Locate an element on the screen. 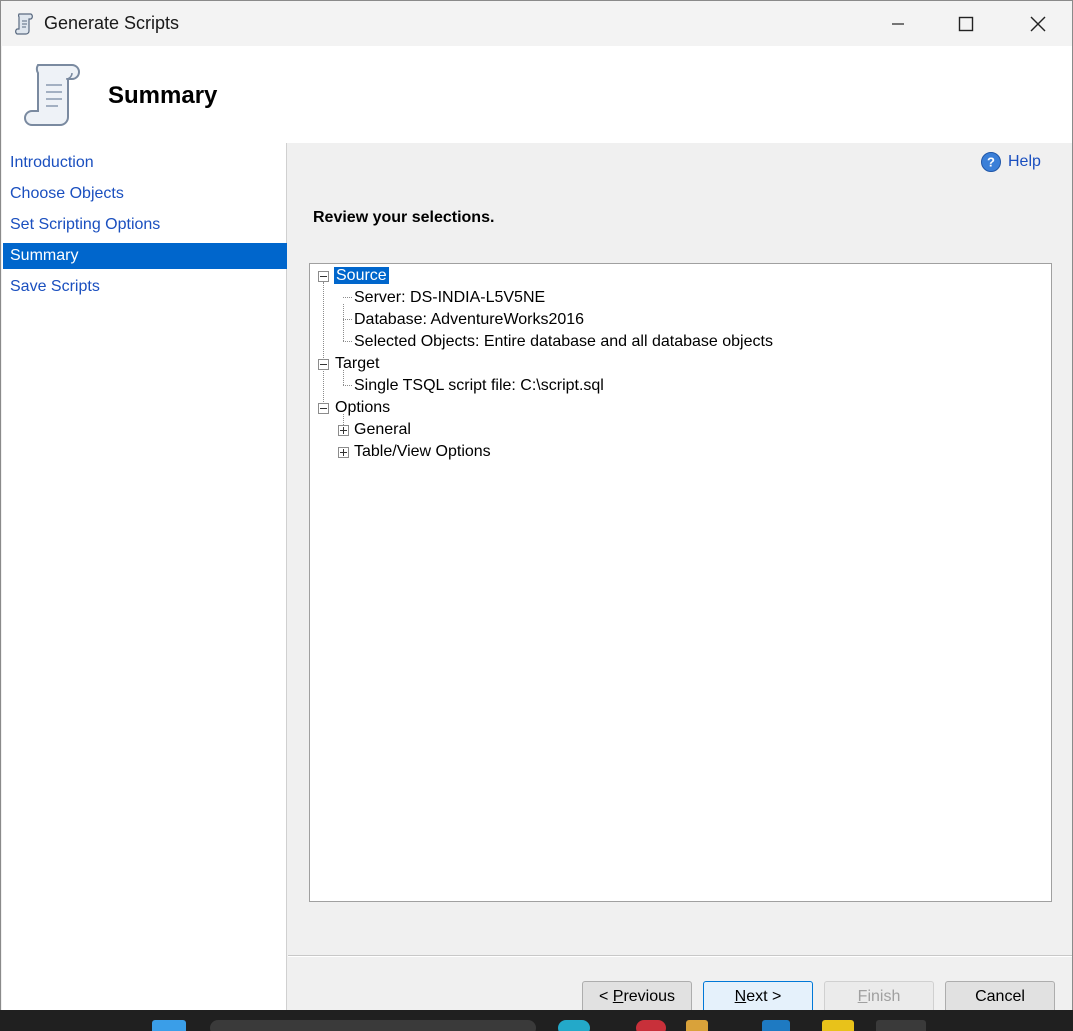  previous-button: < Previous is located at coordinates (637, 997).